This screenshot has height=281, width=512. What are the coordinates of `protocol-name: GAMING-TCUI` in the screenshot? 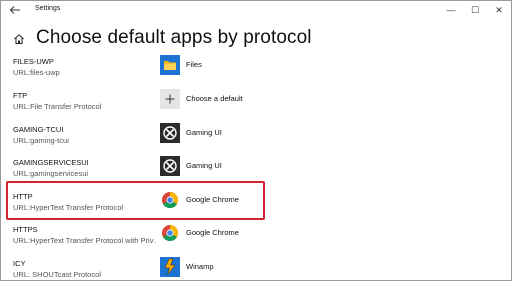 It's located at (38, 129).